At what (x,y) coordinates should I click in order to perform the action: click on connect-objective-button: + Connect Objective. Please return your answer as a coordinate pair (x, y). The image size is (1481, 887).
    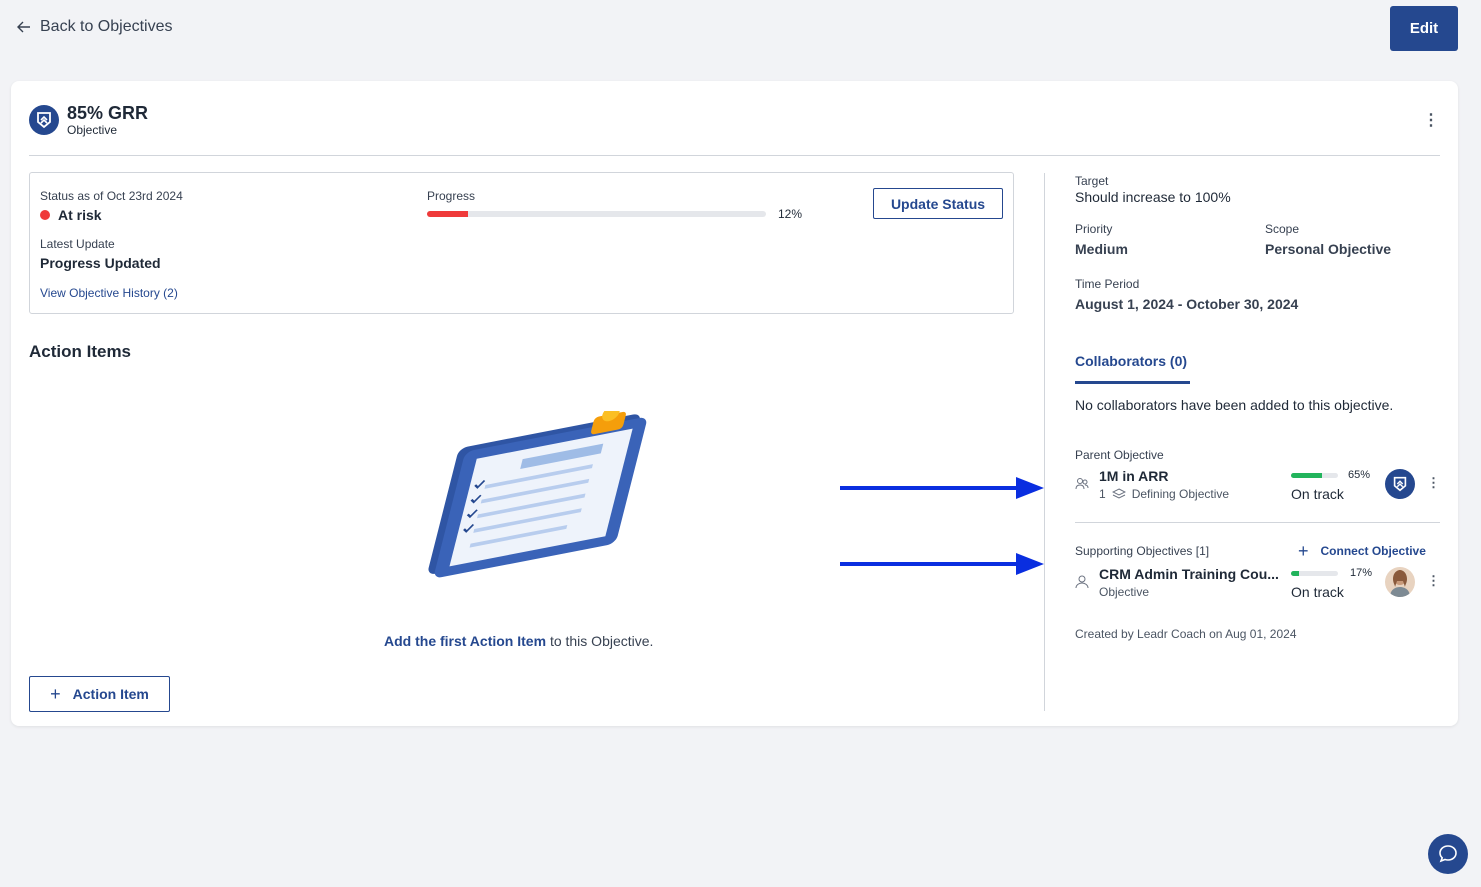
    Looking at the image, I should click on (1362, 551).